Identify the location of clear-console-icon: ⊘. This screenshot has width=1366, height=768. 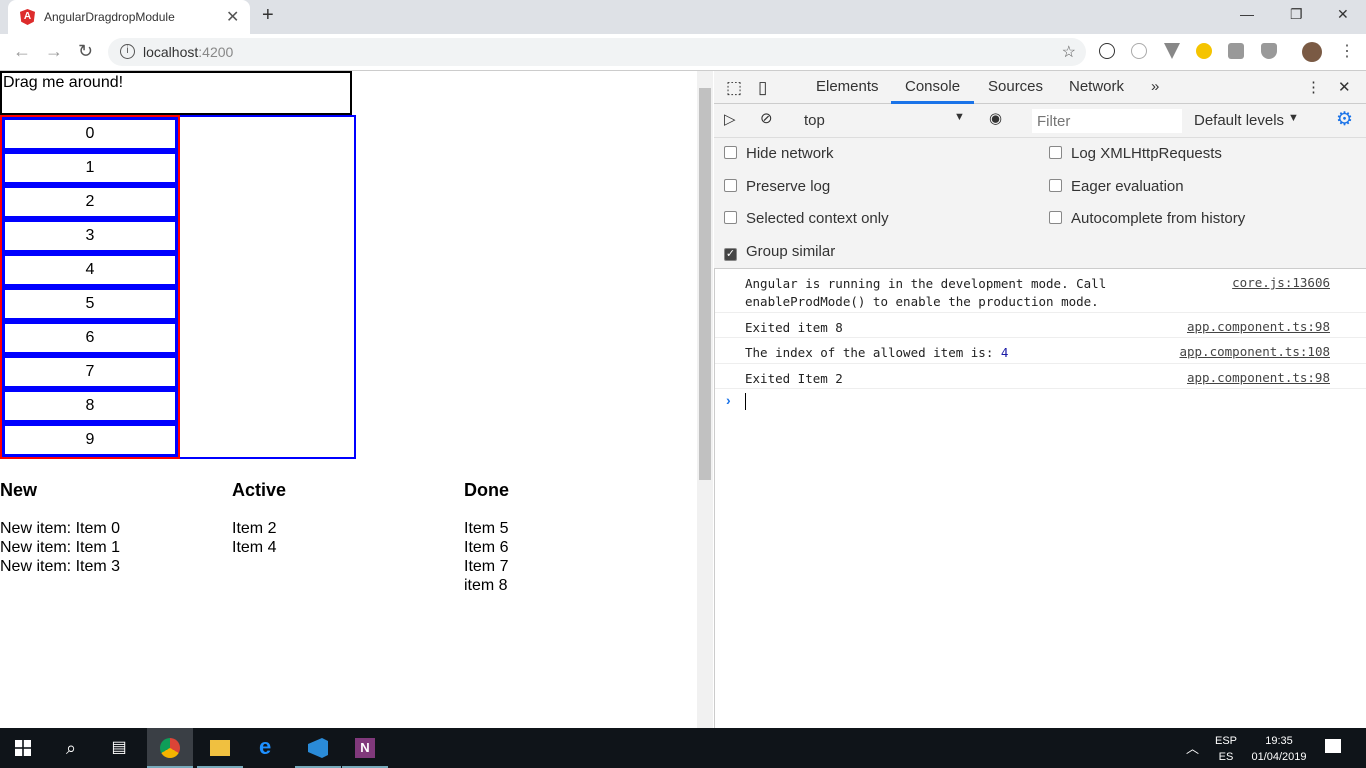
(766, 118).